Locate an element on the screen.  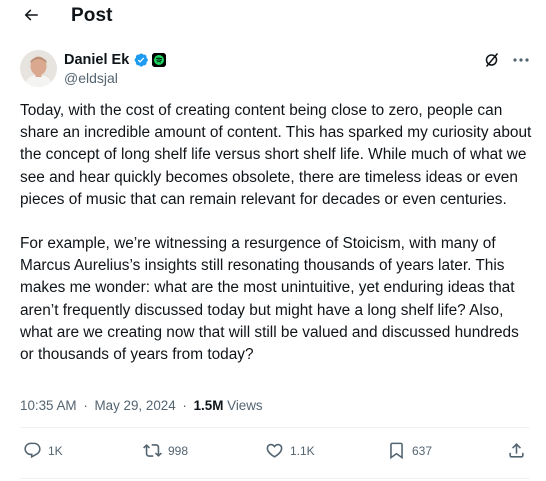
share-icon is located at coordinates (516, 450).